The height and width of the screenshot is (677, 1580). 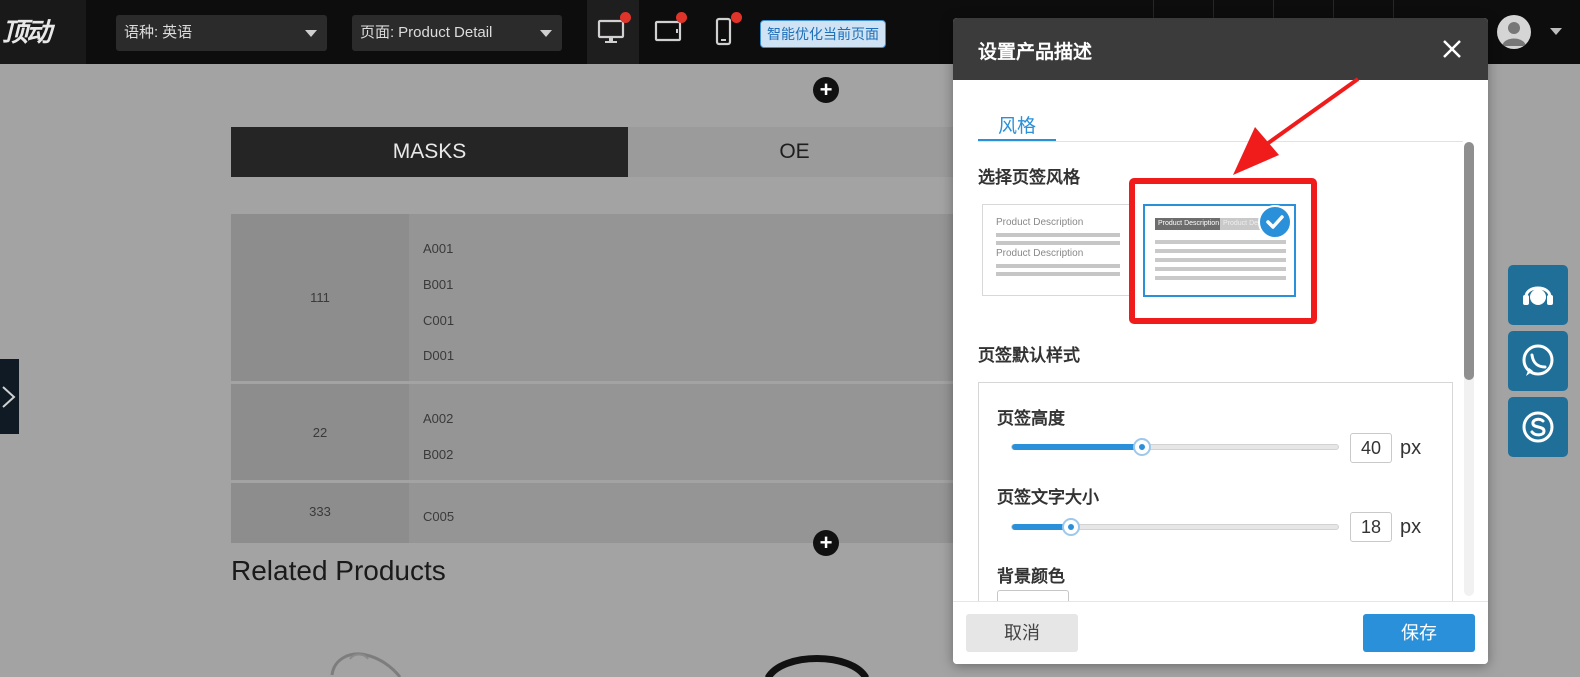 What do you see at coordinates (338, 570) in the screenshot?
I see `related-products-heading: Related Products` at bounding box center [338, 570].